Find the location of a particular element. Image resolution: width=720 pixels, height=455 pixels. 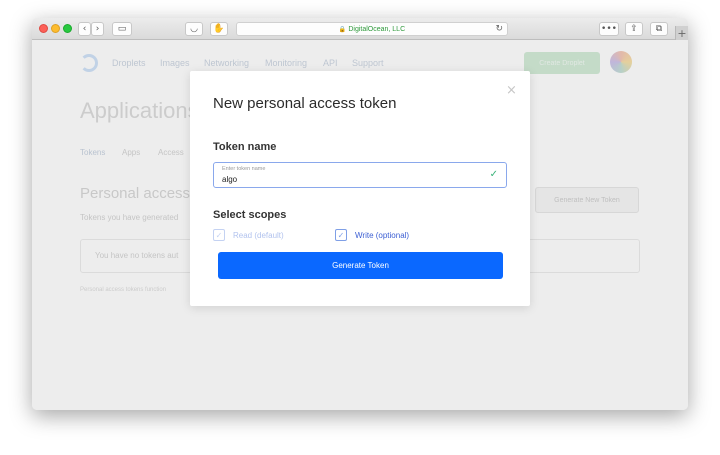

zoom-window-button is located at coordinates (67, 28).